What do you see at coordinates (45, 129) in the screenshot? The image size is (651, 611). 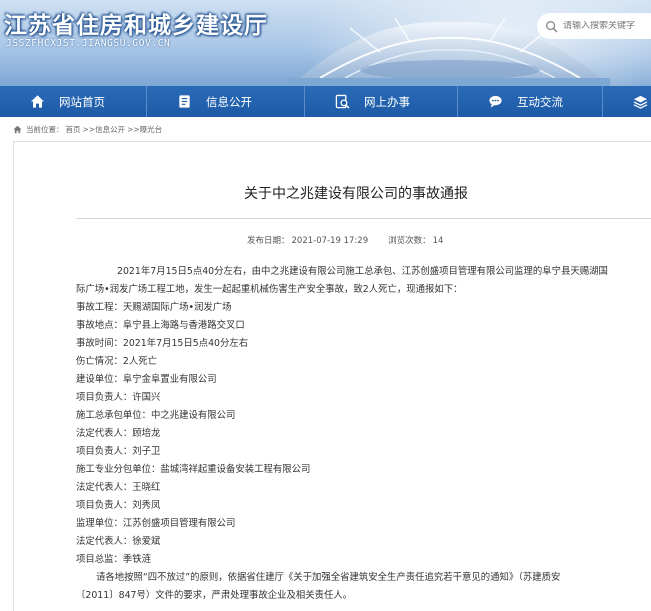 I see `breadcrumb-prefix: 当前位置：` at bounding box center [45, 129].